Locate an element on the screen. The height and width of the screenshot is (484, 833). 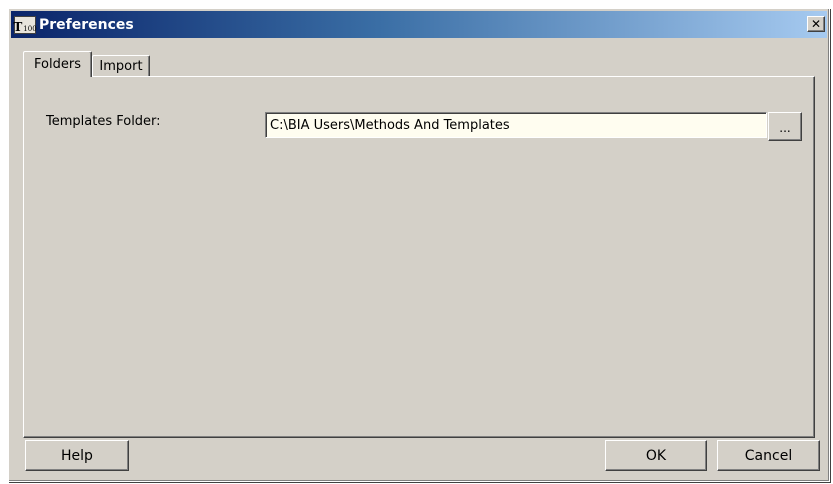
tab-import-label: Import is located at coordinates (121, 66).